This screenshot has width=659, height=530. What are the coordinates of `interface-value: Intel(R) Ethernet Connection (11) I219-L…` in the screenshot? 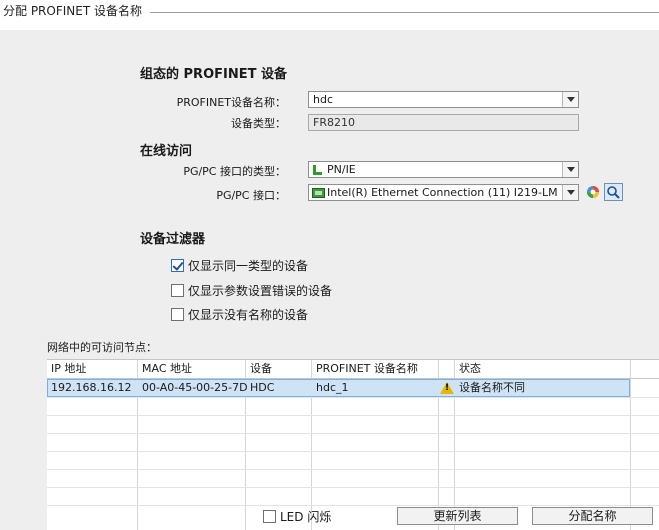 It's located at (442, 192).